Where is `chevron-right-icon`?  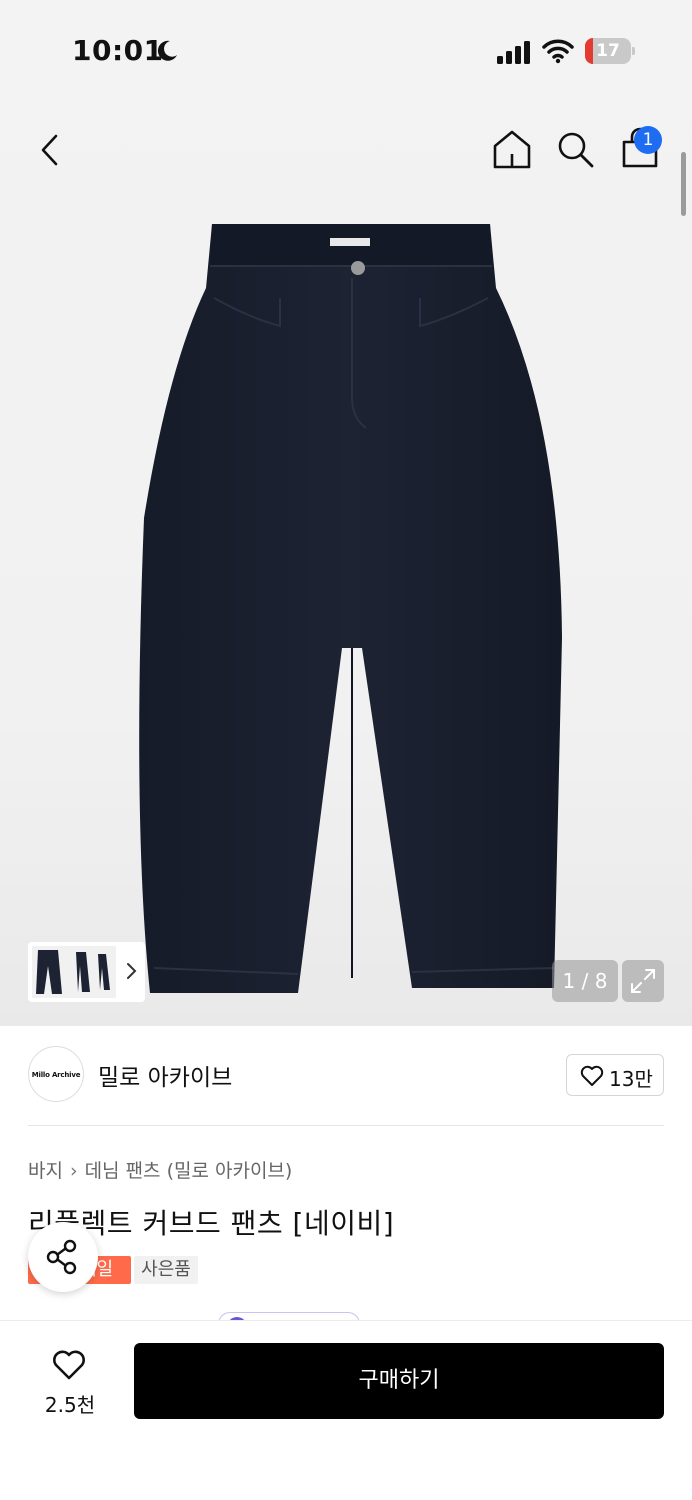
chevron-right-icon is located at coordinates (131, 971).